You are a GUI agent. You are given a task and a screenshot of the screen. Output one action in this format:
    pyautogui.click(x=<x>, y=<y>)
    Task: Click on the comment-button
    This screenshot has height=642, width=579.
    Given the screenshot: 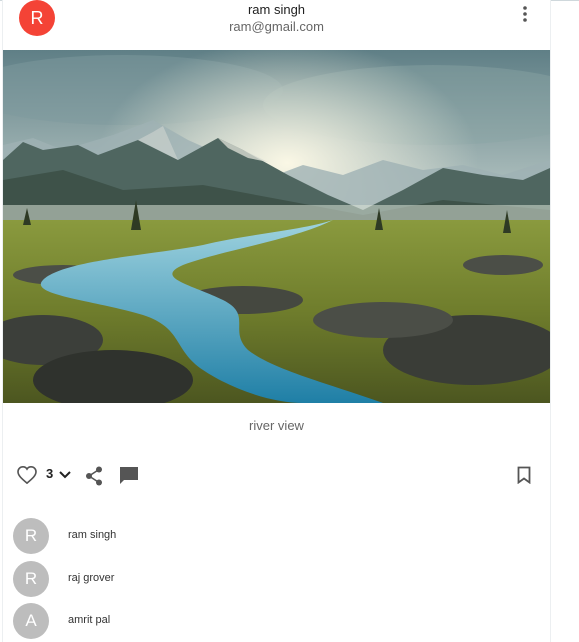 What is the action you would take?
    pyautogui.click(x=129, y=475)
    